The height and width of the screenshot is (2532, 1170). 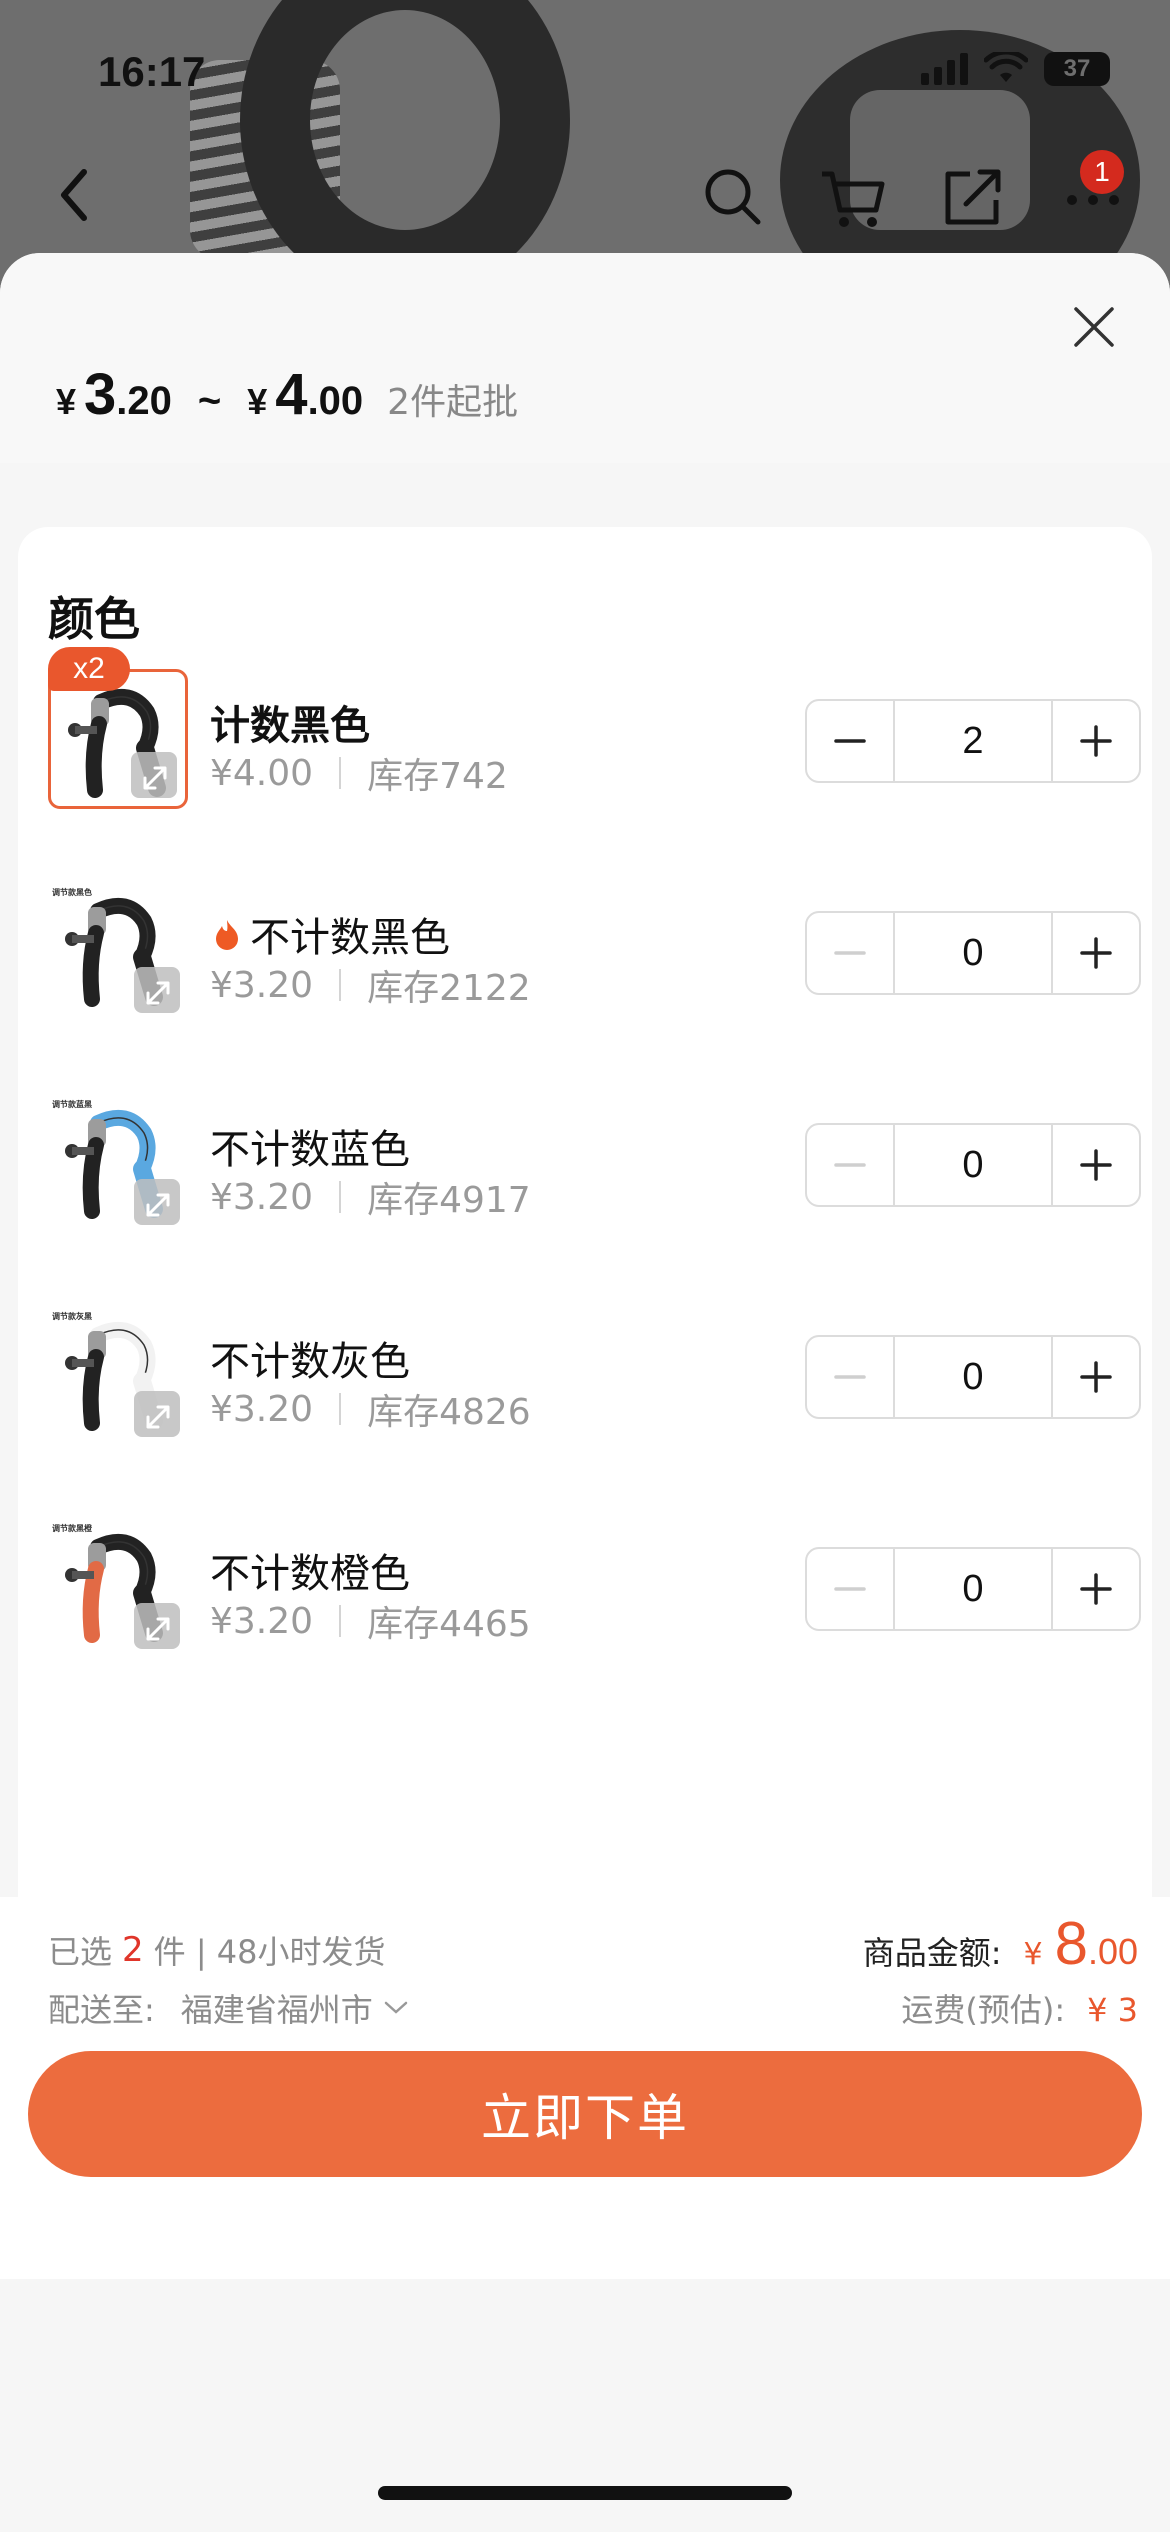 What do you see at coordinates (310, 1358) in the screenshot?
I see `sku-name-row: 不计数灰色` at bounding box center [310, 1358].